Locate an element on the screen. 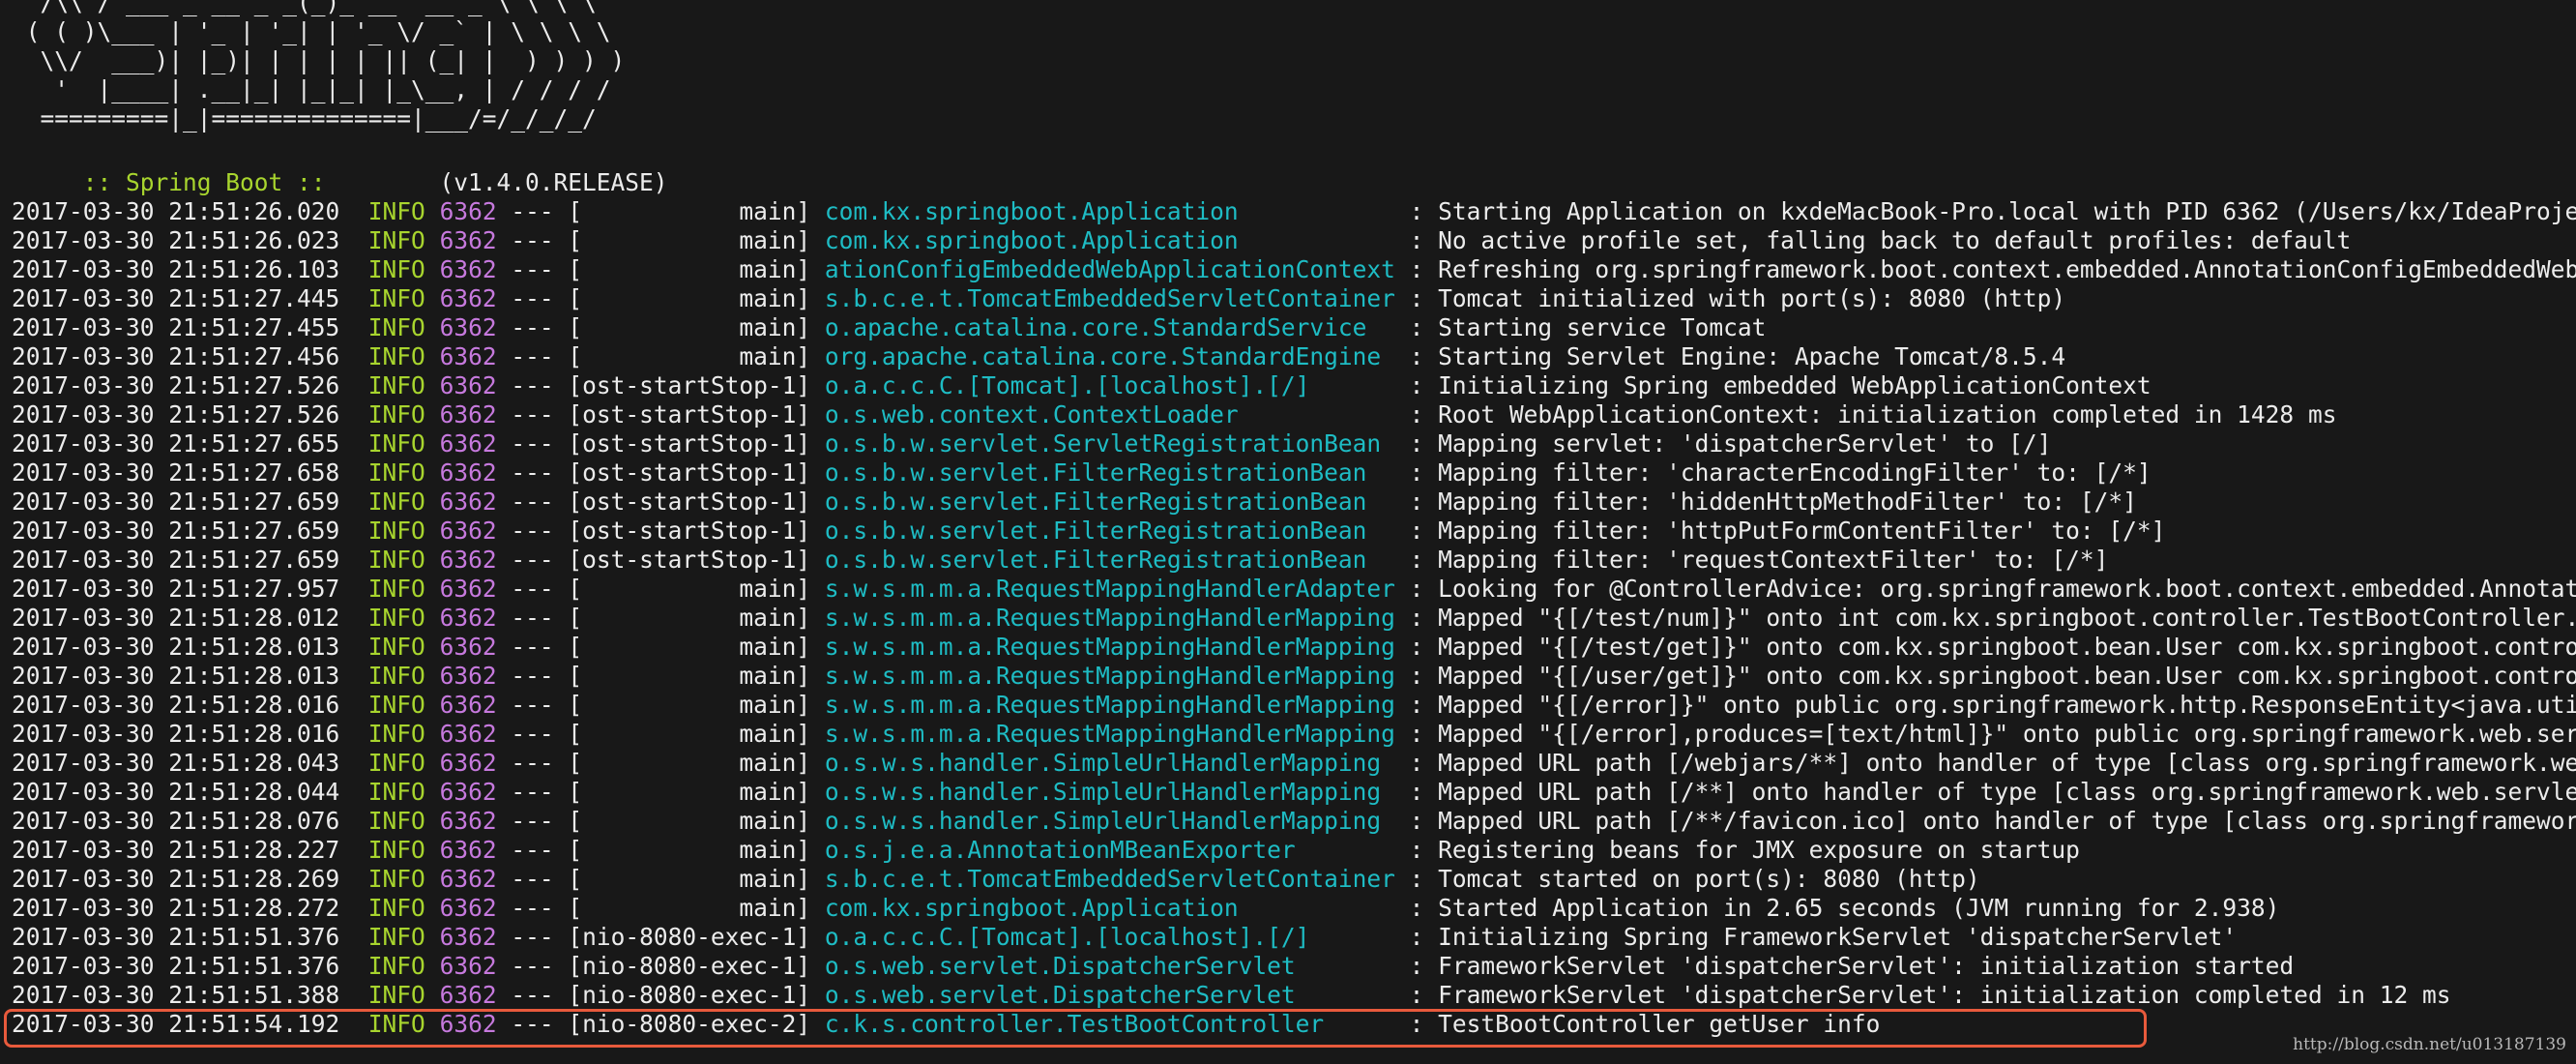 The height and width of the screenshot is (1064, 2576). log-timestamp: 2017-03-30 21:51:27.445 is located at coordinates (176, 298).